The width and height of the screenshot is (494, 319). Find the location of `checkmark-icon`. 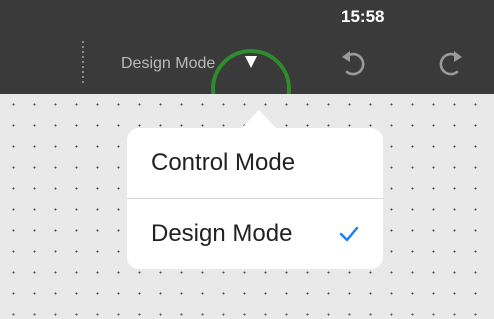

checkmark-icon is located at coordinates (349, 234).